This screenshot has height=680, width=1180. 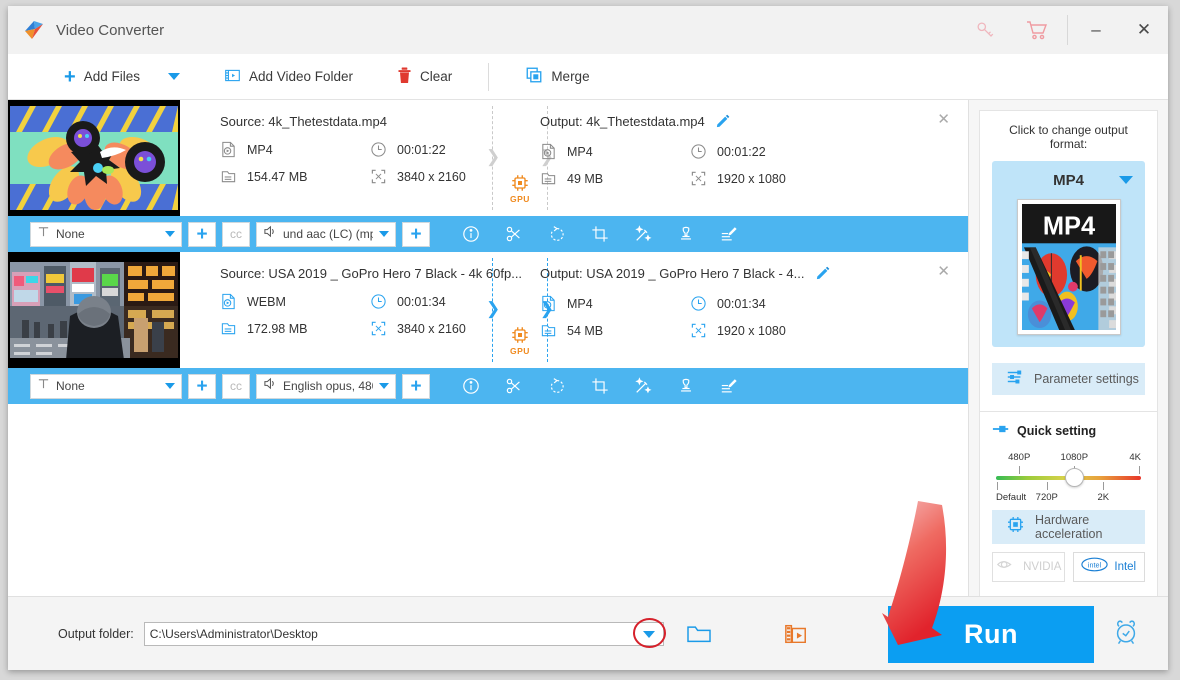 What do you see at coordinates (1144, 30) in the screenshot?
I see `close-button: ✕` at bounding box center [1144, 30].